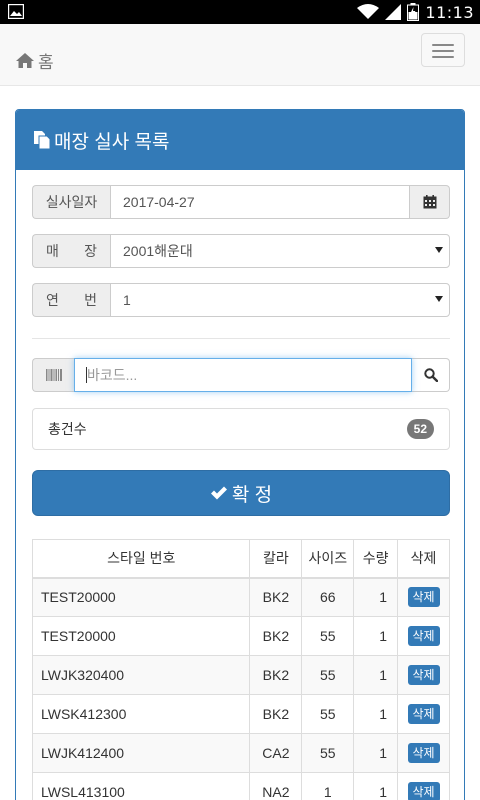 This screenshot has height=800, width=480. Describe the element at coordinates (420, 429) in the screenshot. I see `total-count-badge: 52` at that location.